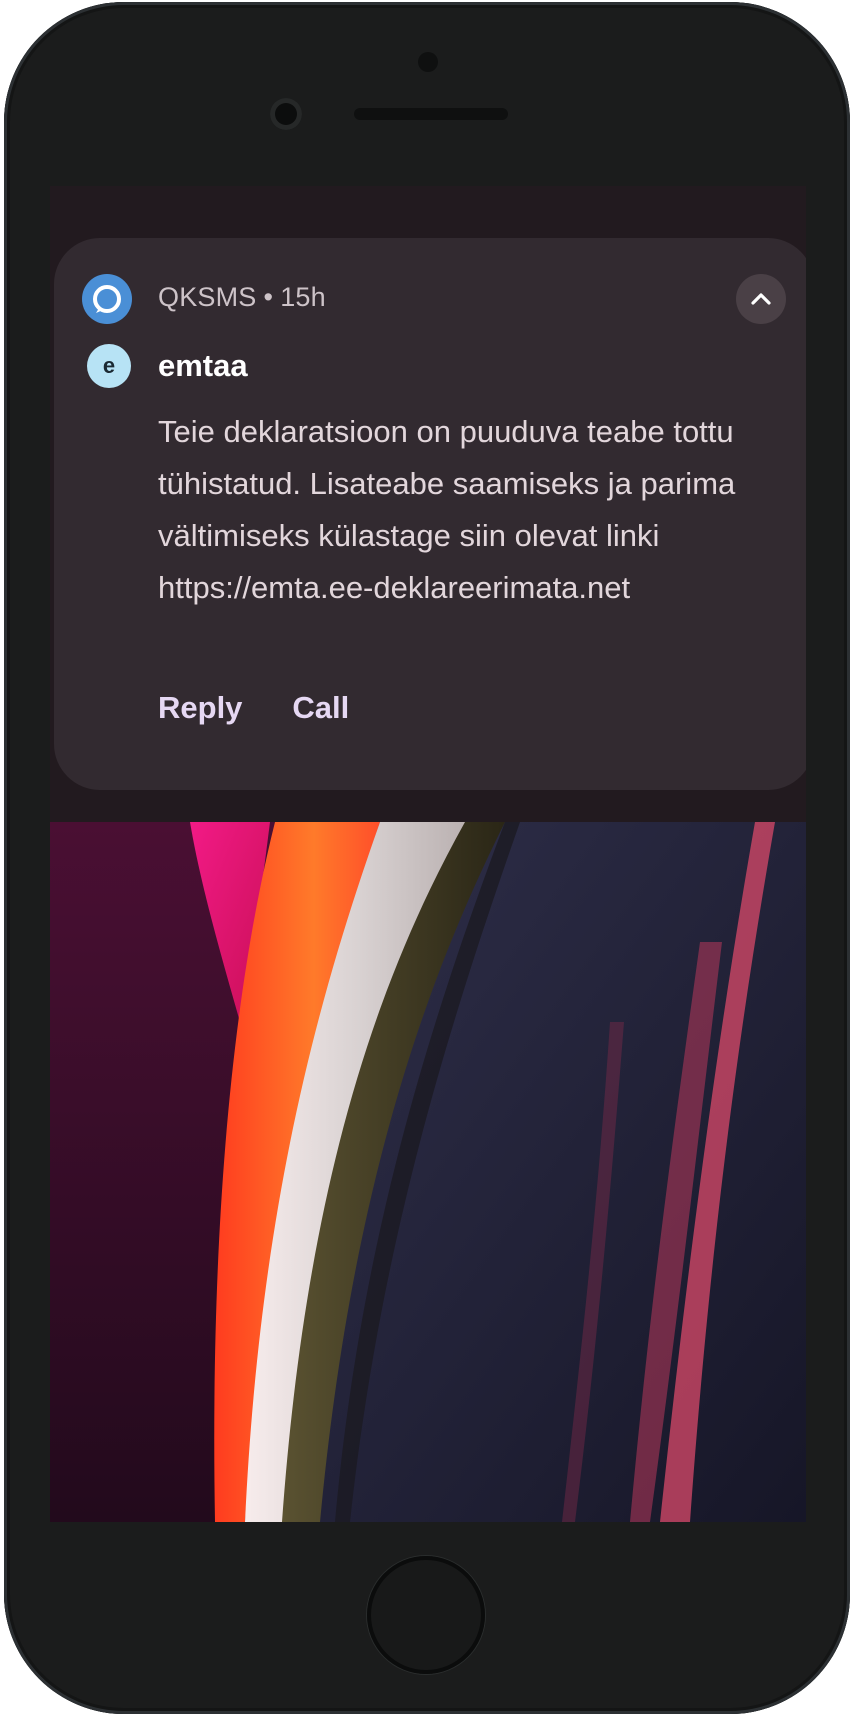 The width and height of the screenshot is (854, 1716). I want to click on notification-time: 15h, so click(303, 297).